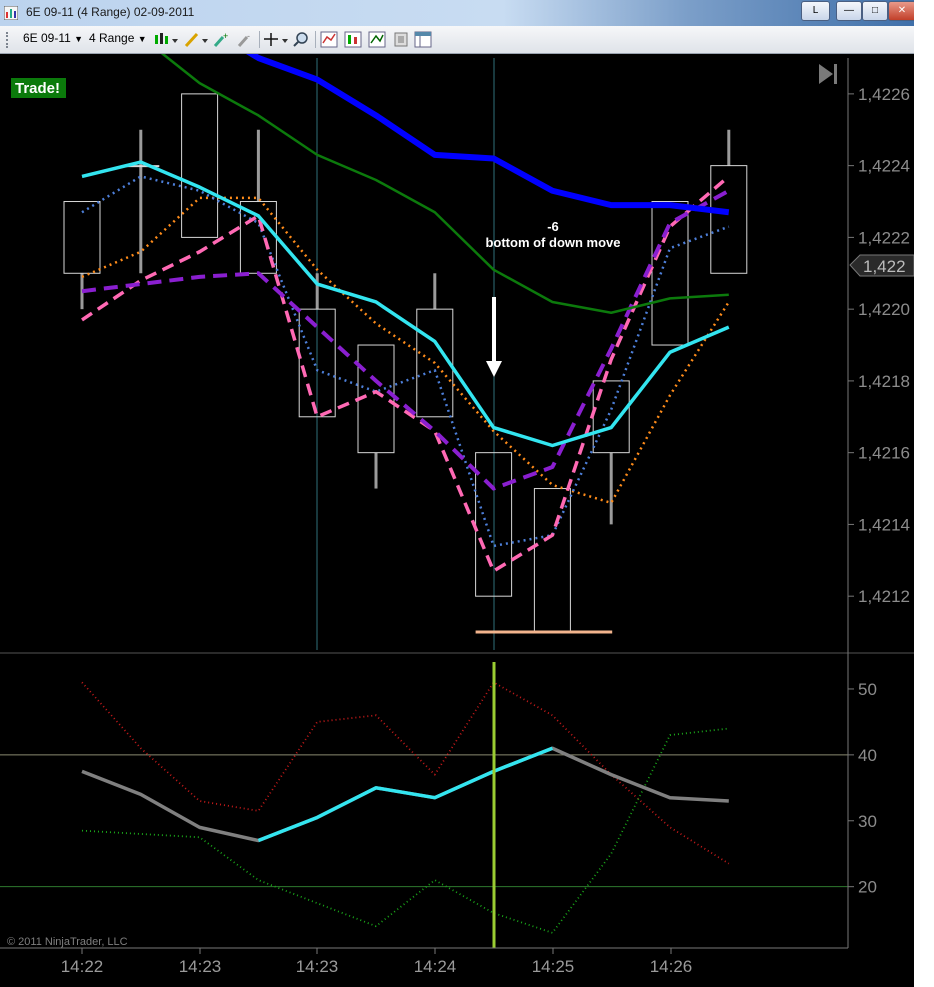  I want to click on price-tick-label: 1,4220, so click(884, 309).